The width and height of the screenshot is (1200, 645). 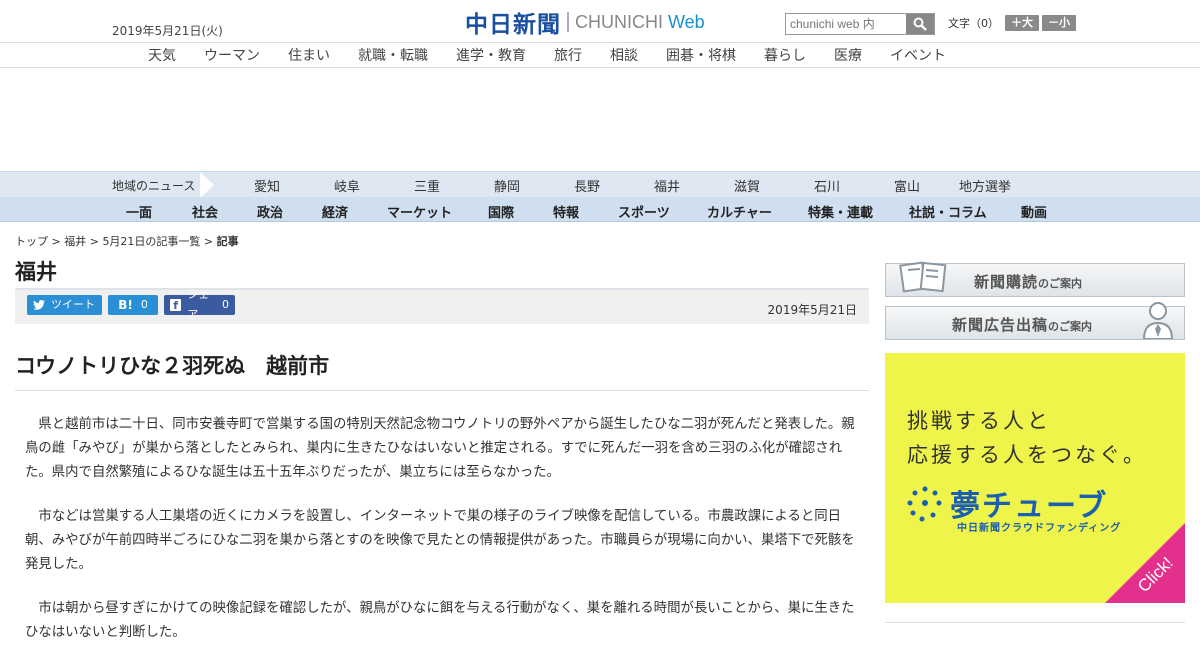 I want to click on site-logo: 中日新聞 CHUNICHI Web, so click(x=585, y=23).